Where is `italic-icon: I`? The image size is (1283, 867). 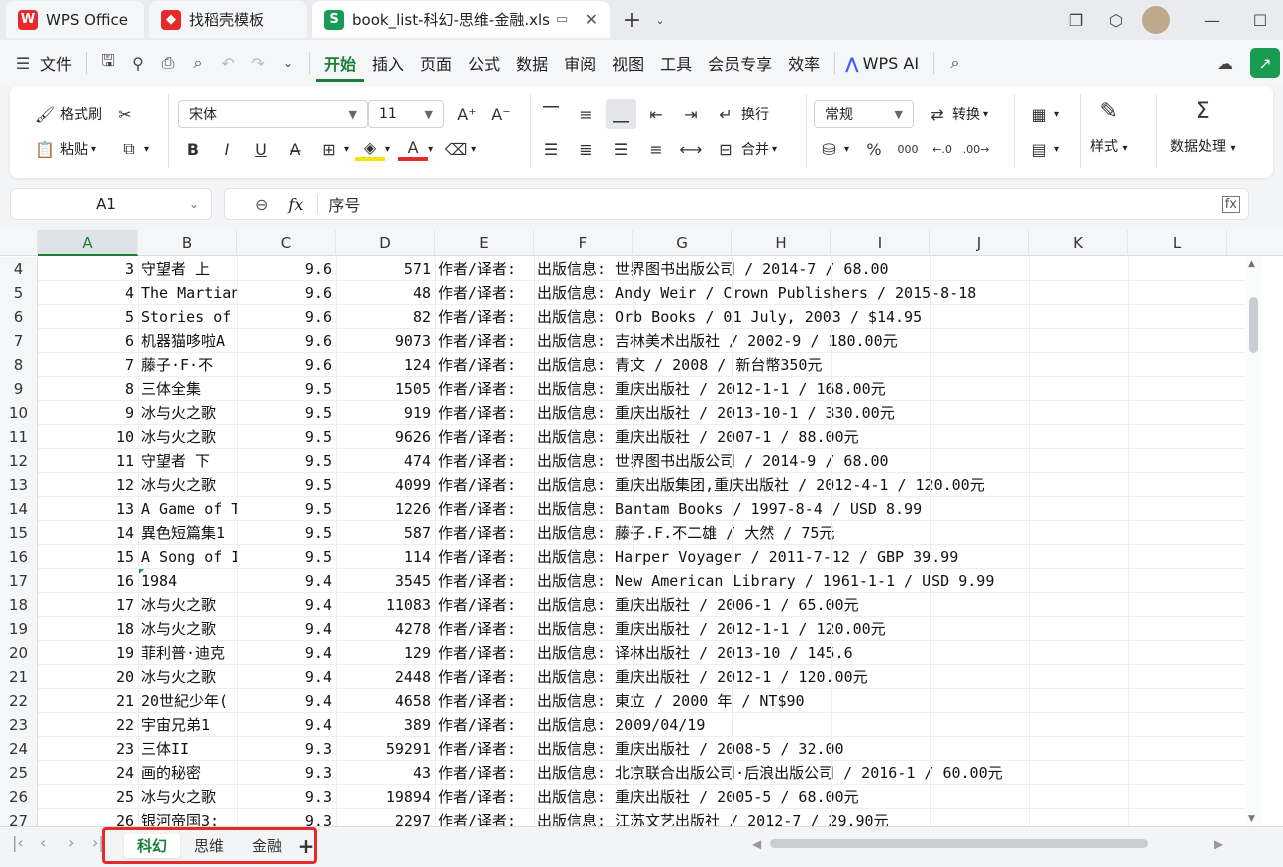 italic-icon: I is located at coordinates (227, 149).